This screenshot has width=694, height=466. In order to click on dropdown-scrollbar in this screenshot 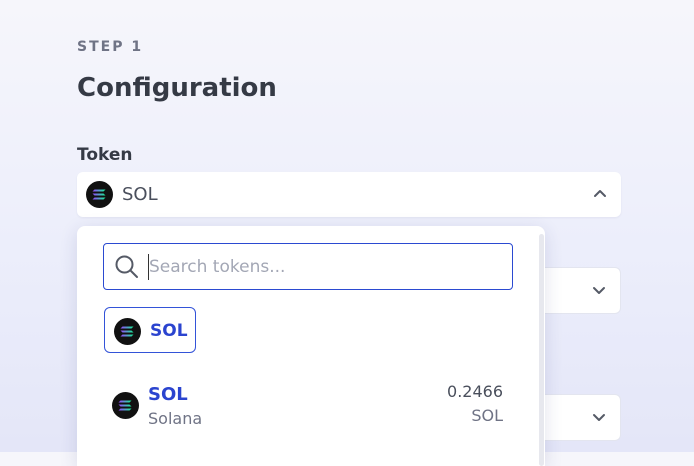, I will do `click(541, 350)`.